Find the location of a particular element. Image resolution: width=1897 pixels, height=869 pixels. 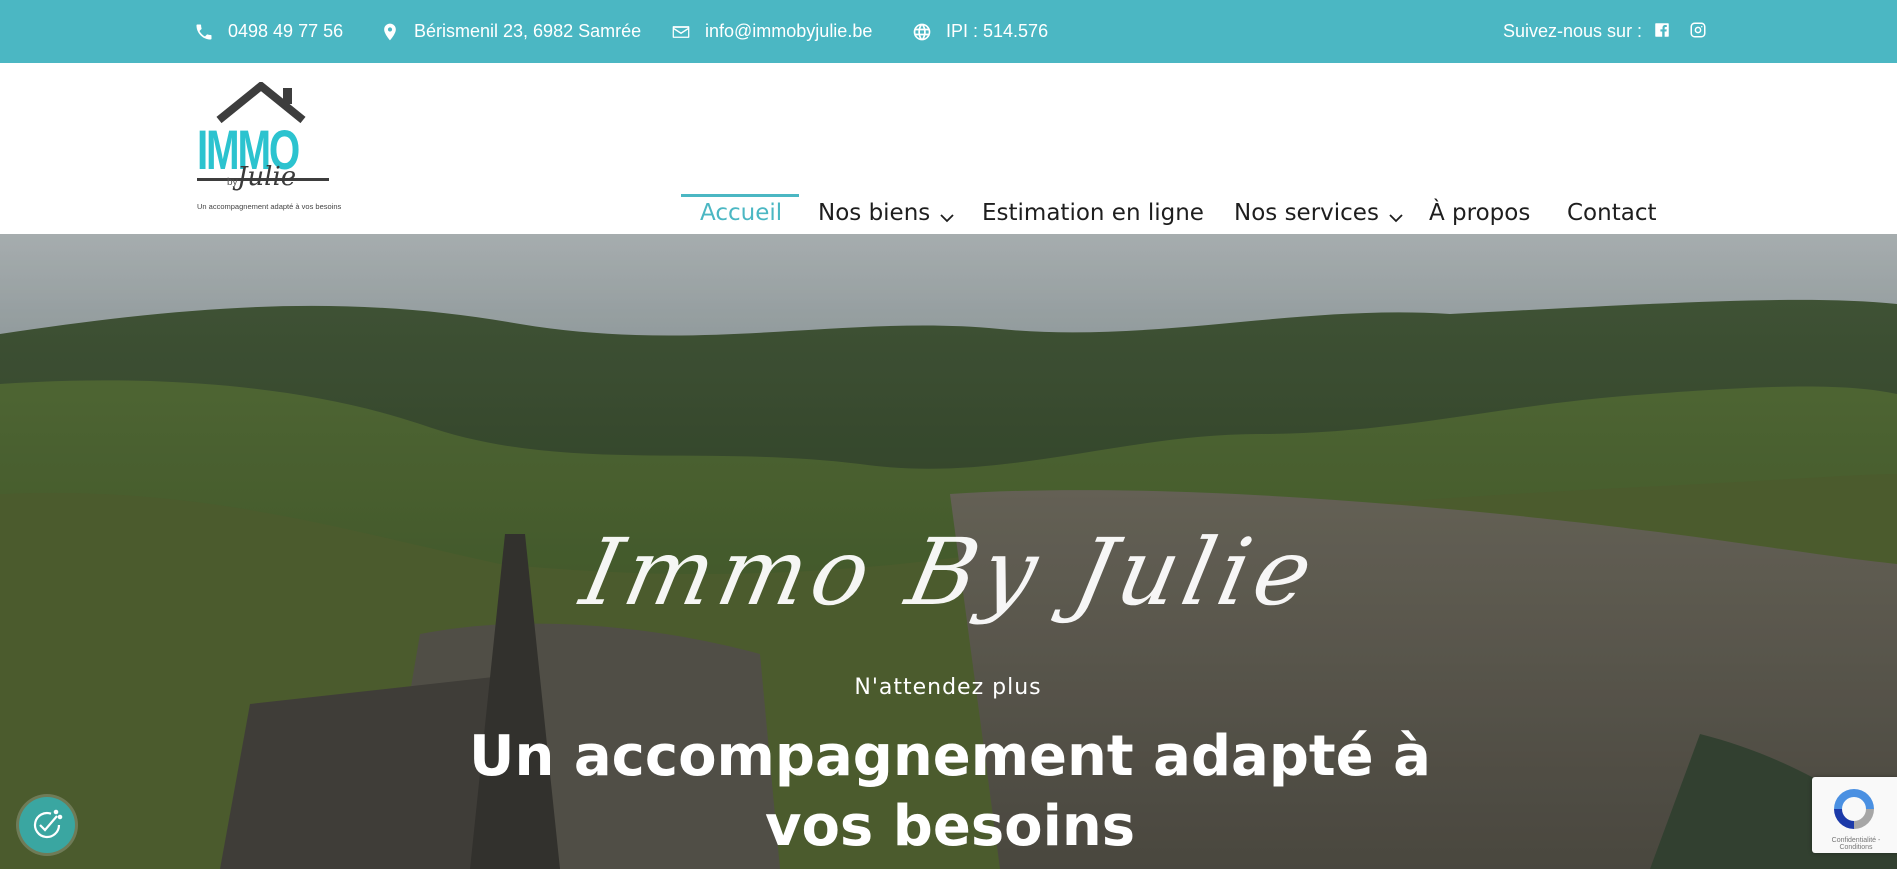

nav-item-label: Accueil is located at coordinates (741, 213).